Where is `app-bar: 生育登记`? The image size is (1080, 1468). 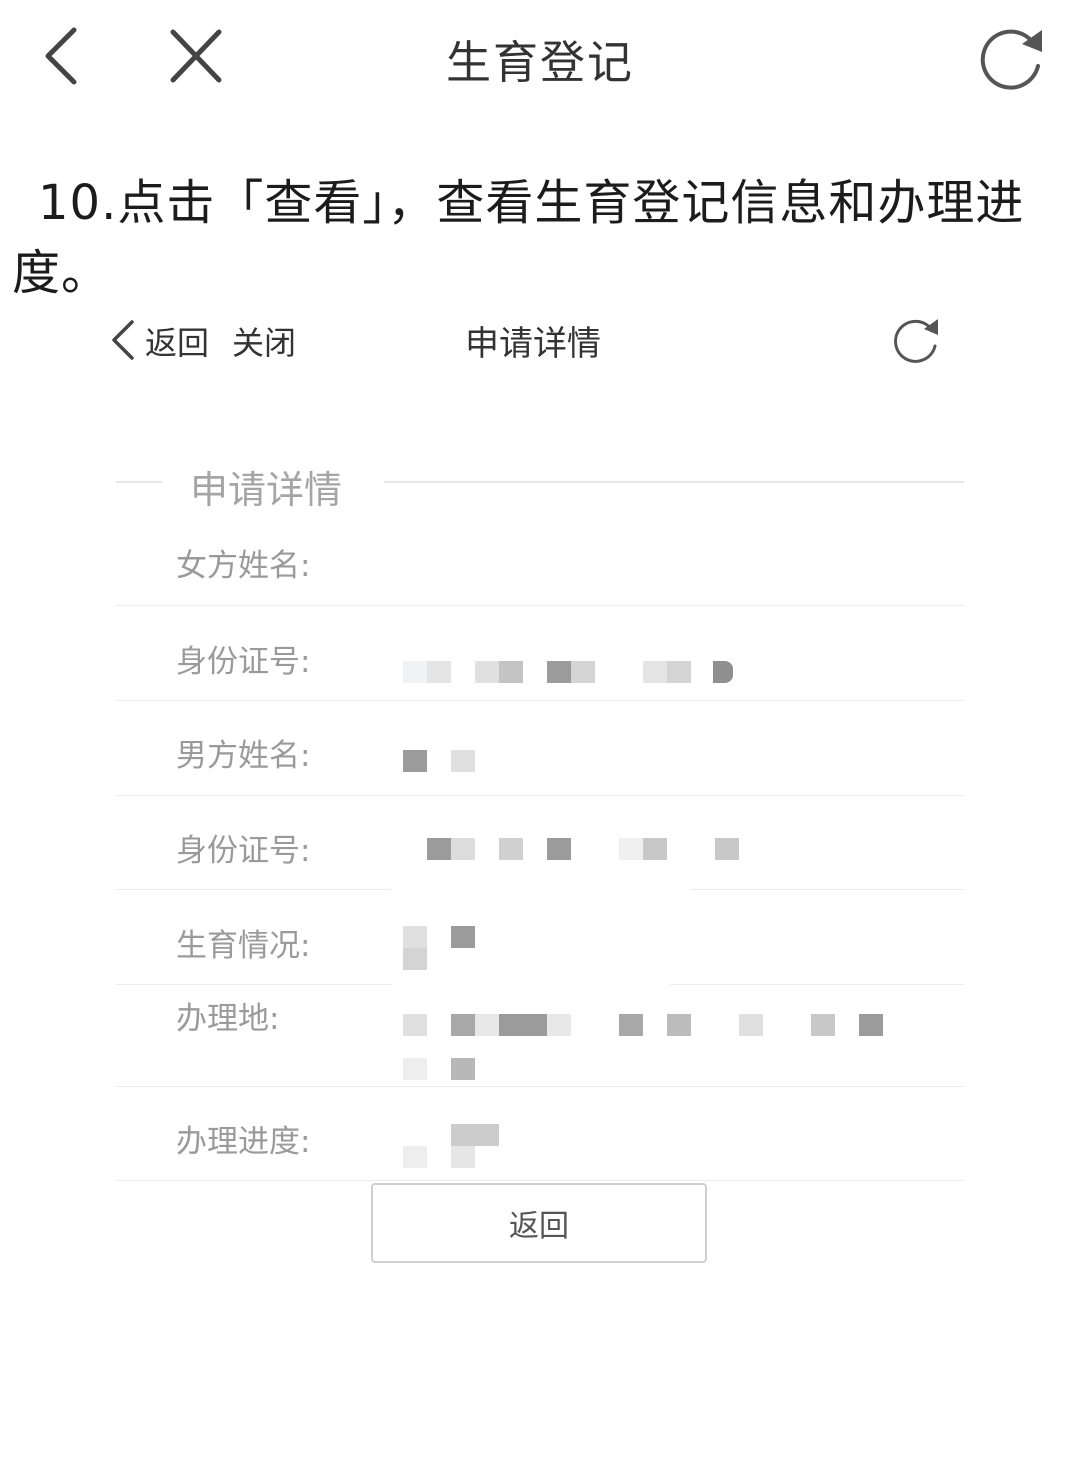
app-bar: 生育登记 is located at coordinates (540, 57).